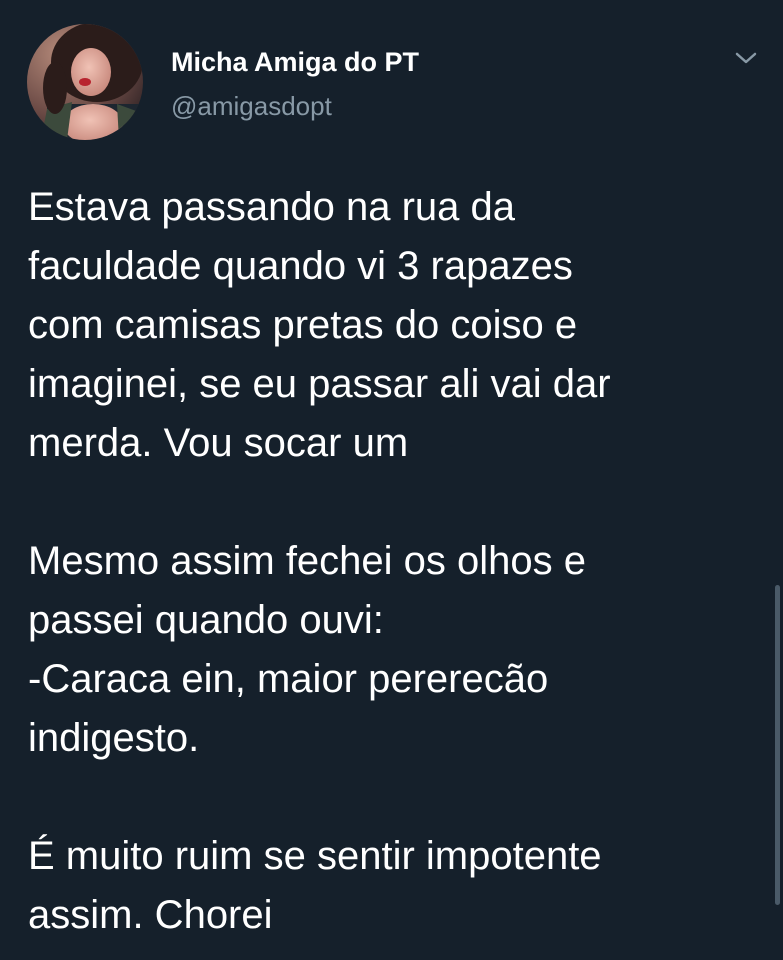 Image resolution: width=783 pixels, height=960 pixels. I want to click on tweet-line: Mesmo assim fechei os olhos e, so click(307, 561).